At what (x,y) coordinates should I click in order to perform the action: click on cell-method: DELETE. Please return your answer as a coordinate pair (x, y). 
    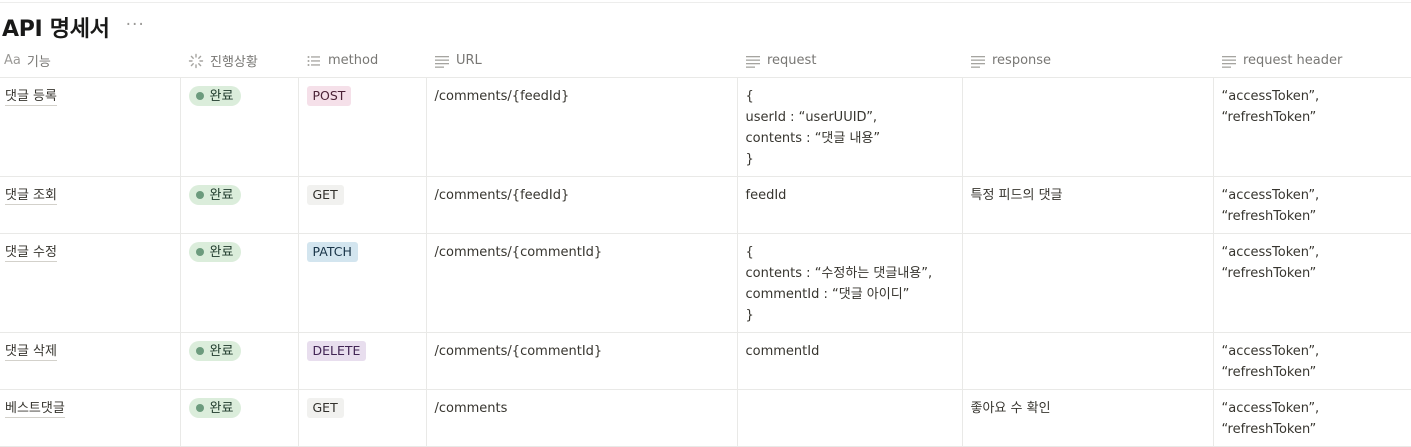
    Looking at the image, I should click on (362, 361).